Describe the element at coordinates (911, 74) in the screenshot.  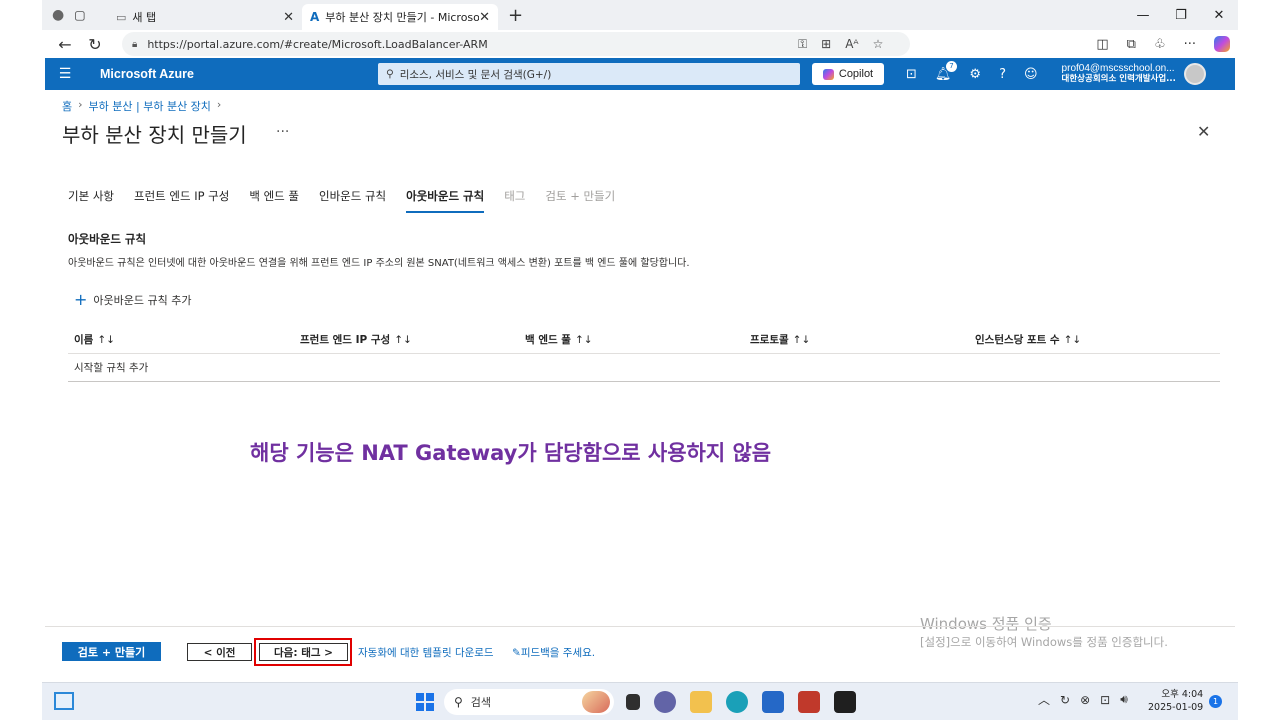
I see `cloud-shell-icon: ⊡` at that location.